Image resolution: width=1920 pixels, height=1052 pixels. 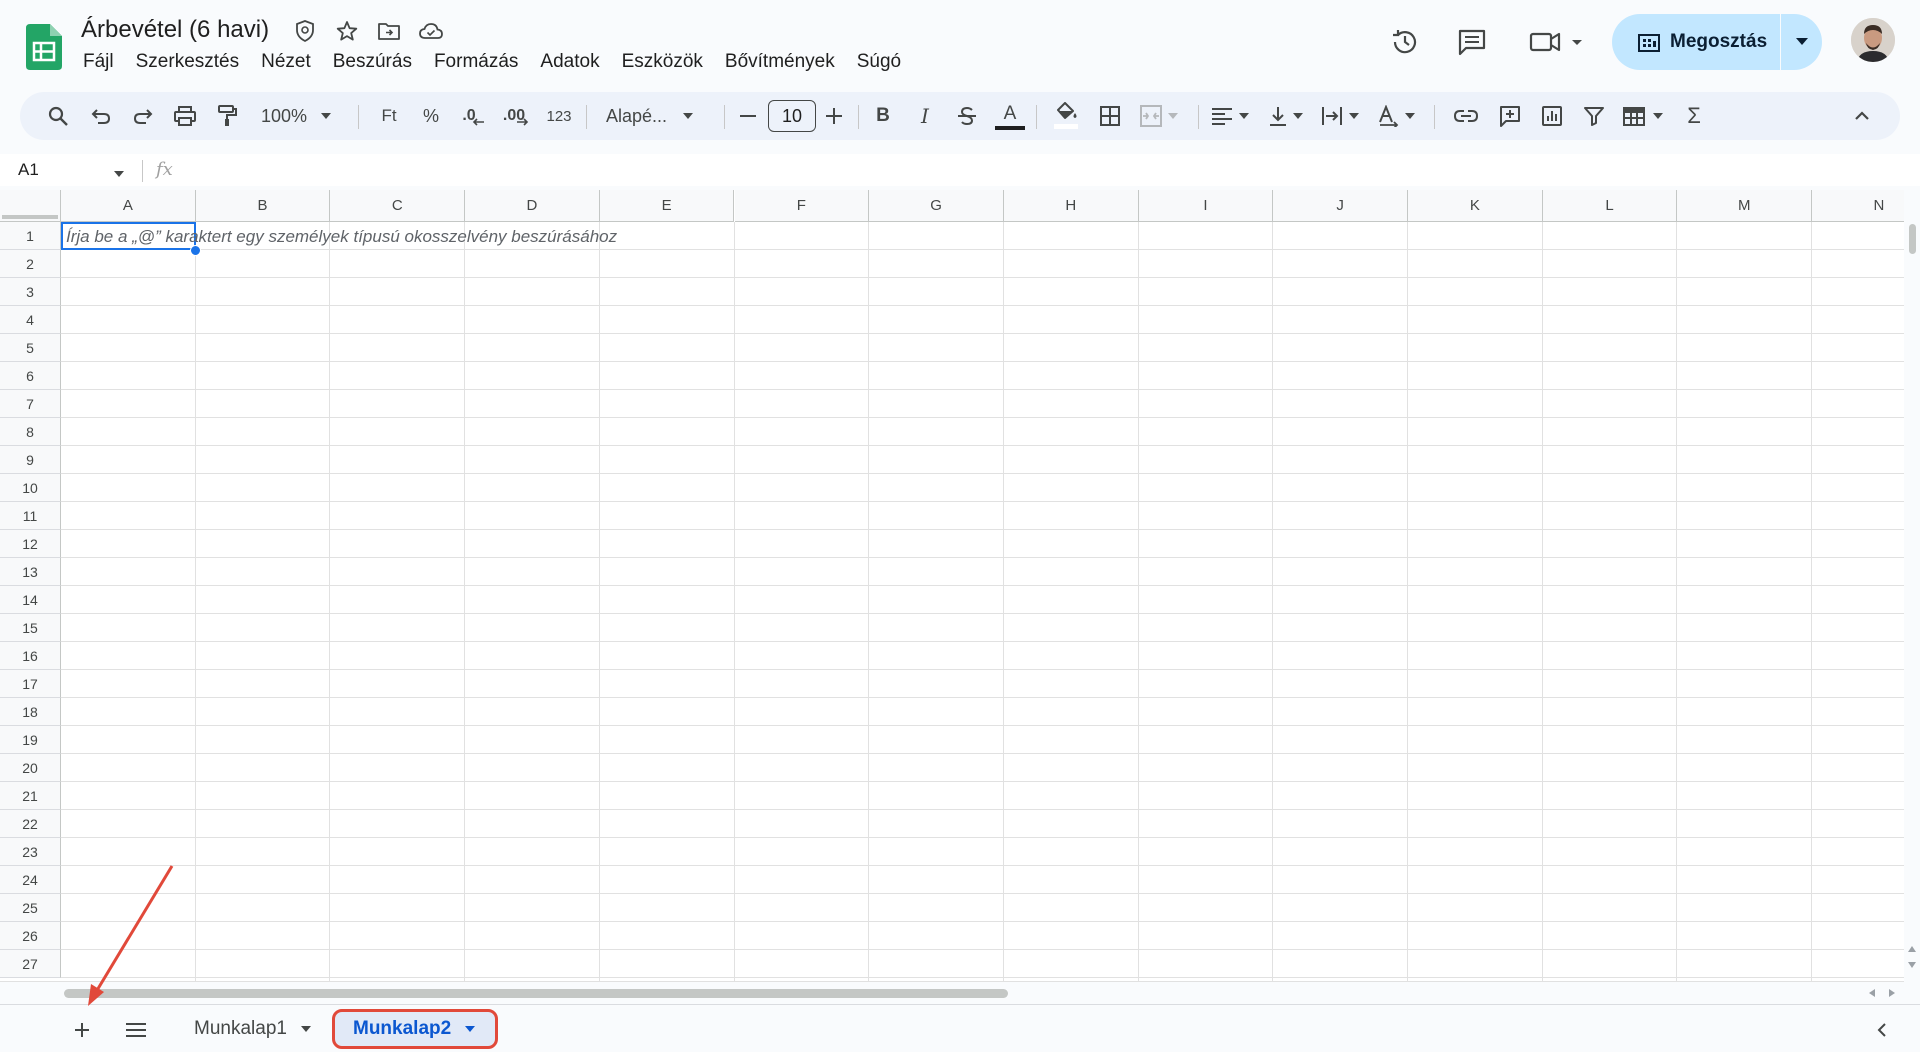 I want to click on menu-data: Adatok, so click(x=569, y=62).